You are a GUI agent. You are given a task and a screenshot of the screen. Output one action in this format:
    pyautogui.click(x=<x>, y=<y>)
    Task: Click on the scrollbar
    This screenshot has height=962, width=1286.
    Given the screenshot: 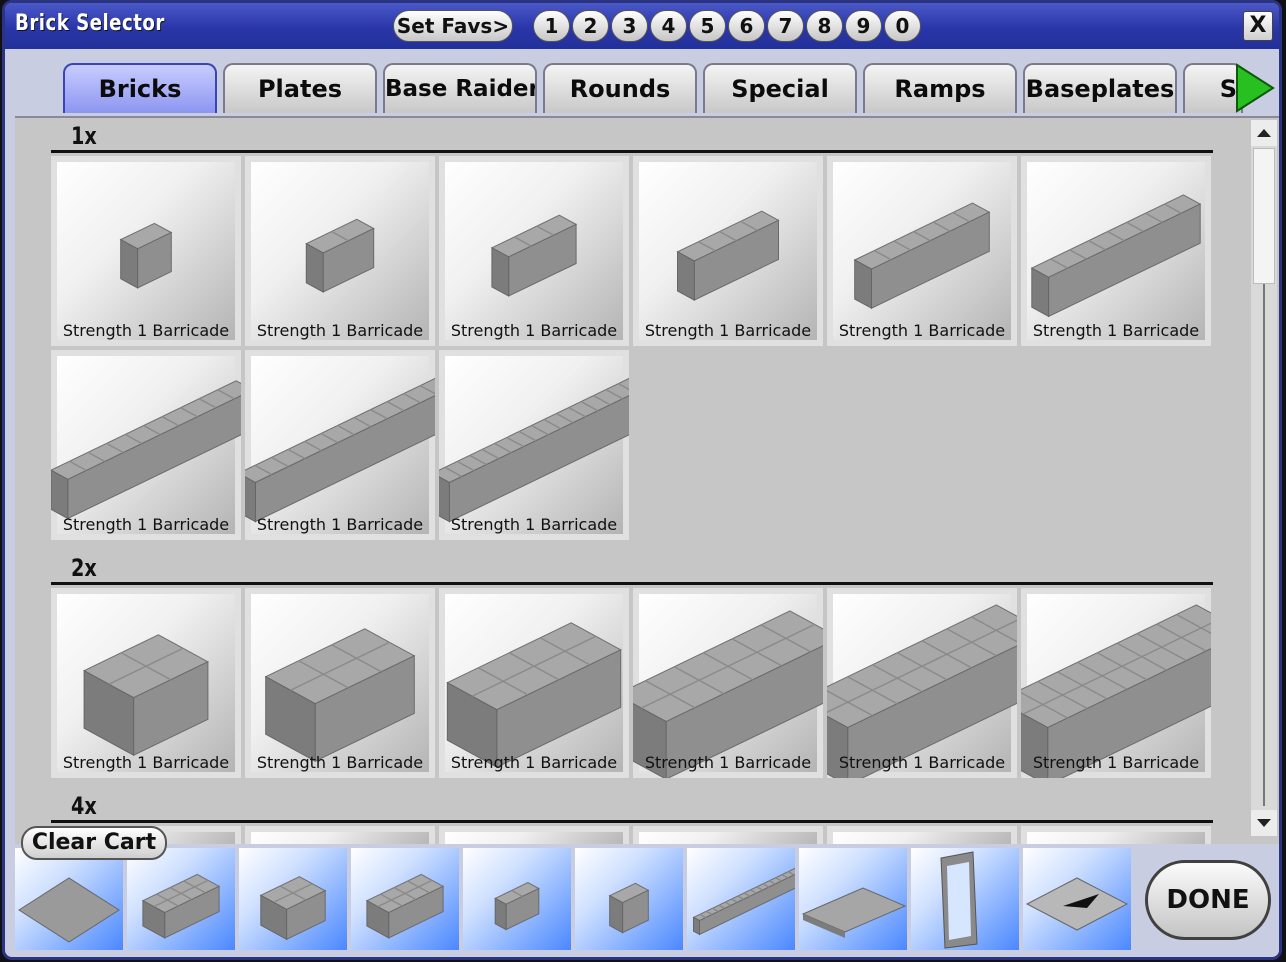 What is the action you would take?
    pyautogui.click(x=1264, y=478)
    